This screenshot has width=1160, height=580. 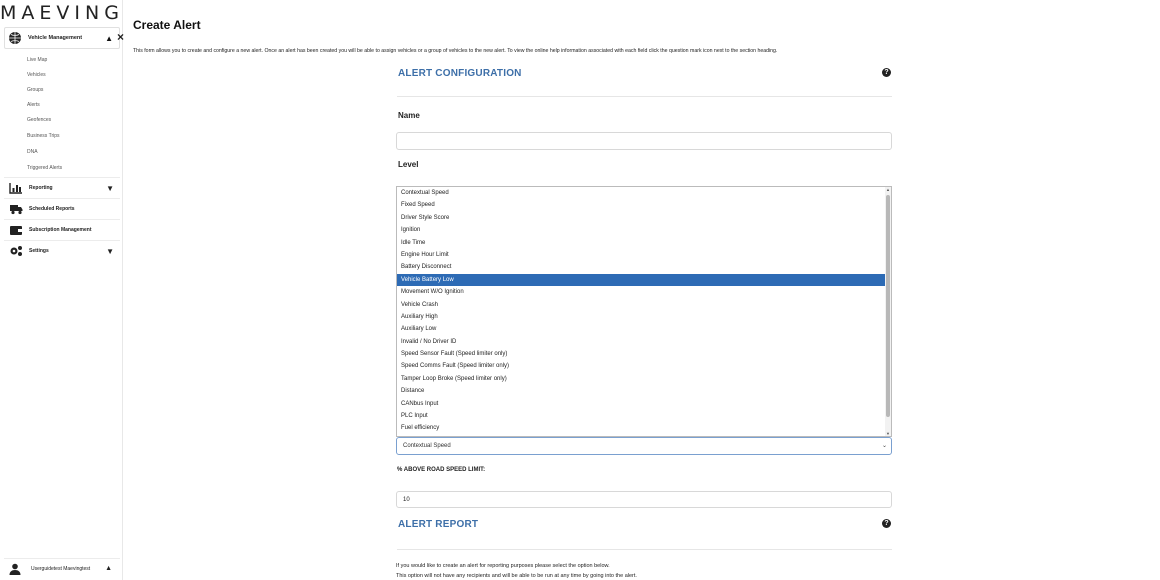 What do you see at coordinates (641, 230) in the screenshot?
I see `dropdown-option: Ignition` at bounding box center [641, 230].